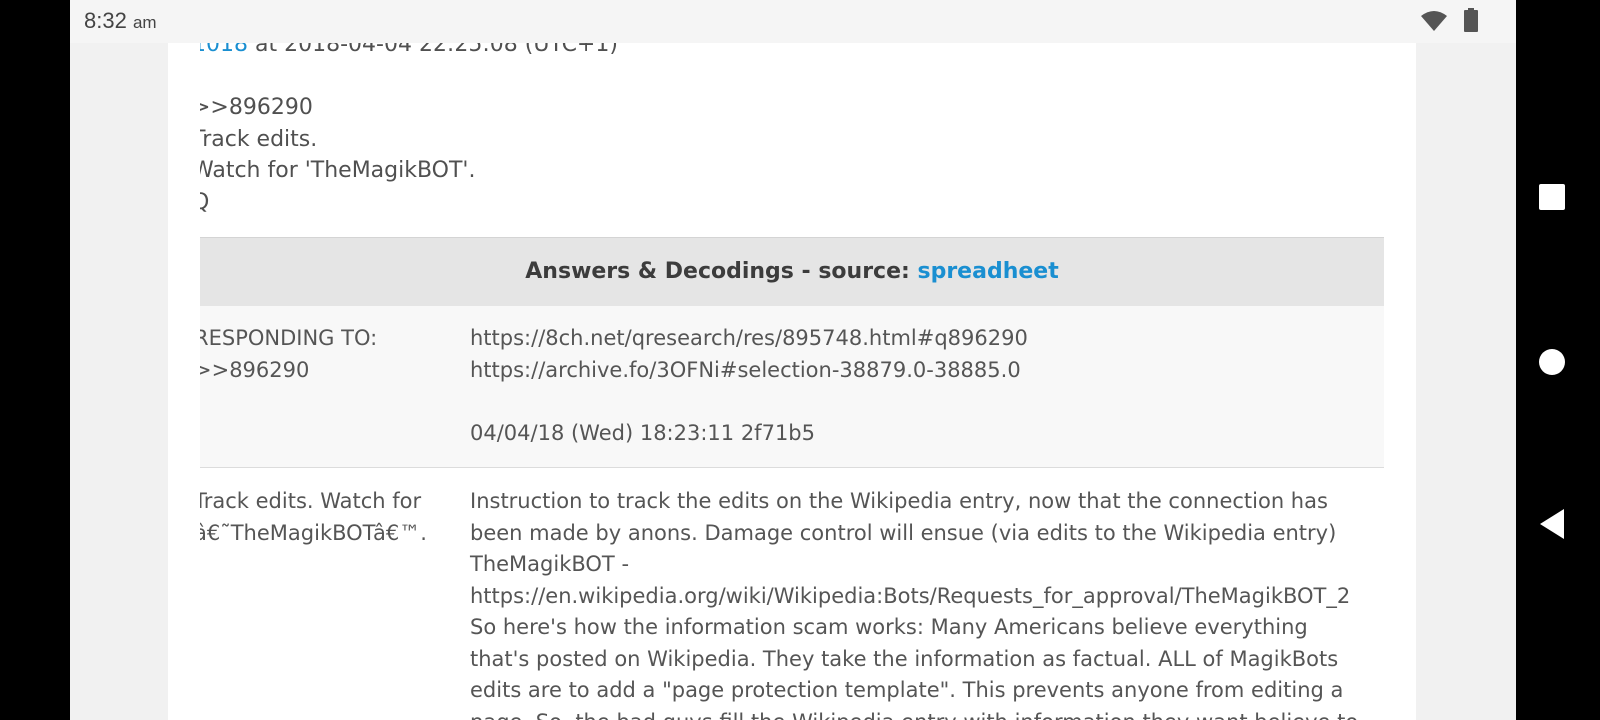  Describe the element at coordinates (259, 139) in the screenshot. I see `post-line: Track edits.` at that location.